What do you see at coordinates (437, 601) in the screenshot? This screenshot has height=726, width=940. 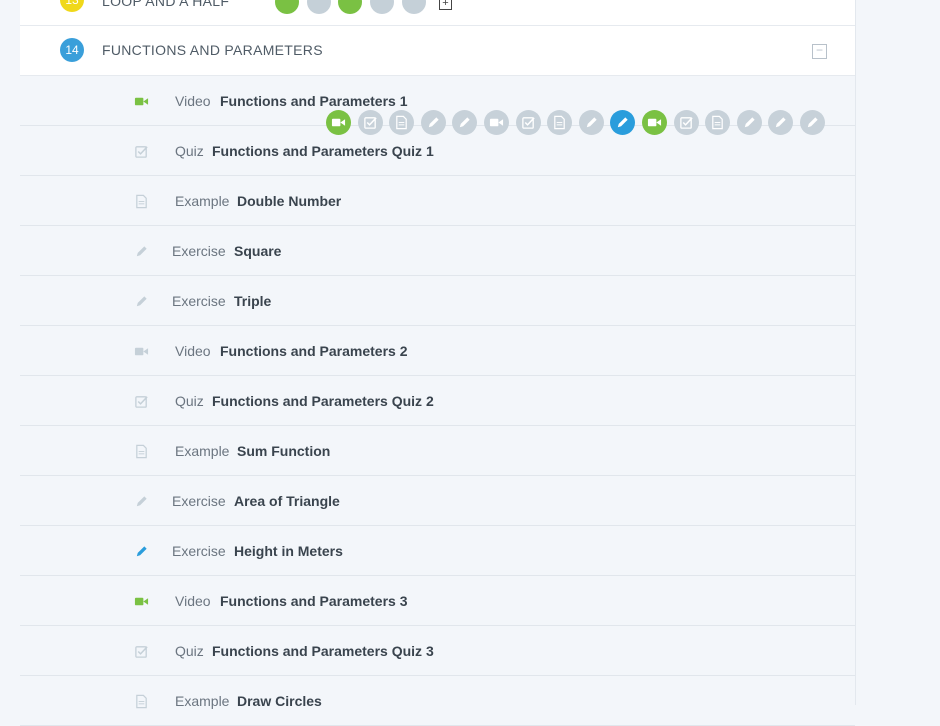 I see `lesson-item-row: Video Functions and Parameters 3` at bounding box center [437, 601].